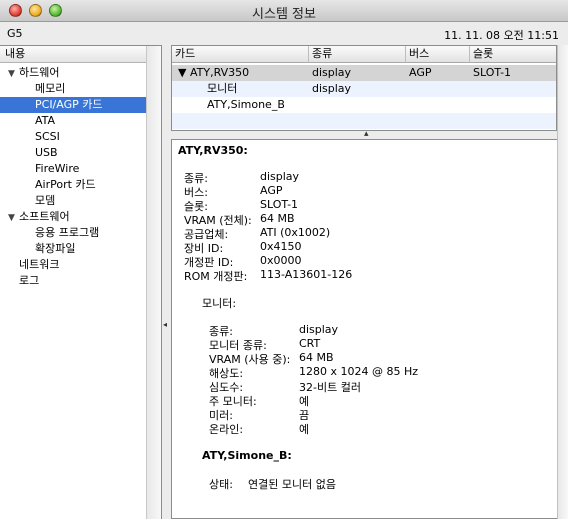 This screenshot has width=568, height=519. What do you see at coordinates (281, 260) in the screenshot?
I see `prop-value: 0x0000` at bounding box center [281, 260].